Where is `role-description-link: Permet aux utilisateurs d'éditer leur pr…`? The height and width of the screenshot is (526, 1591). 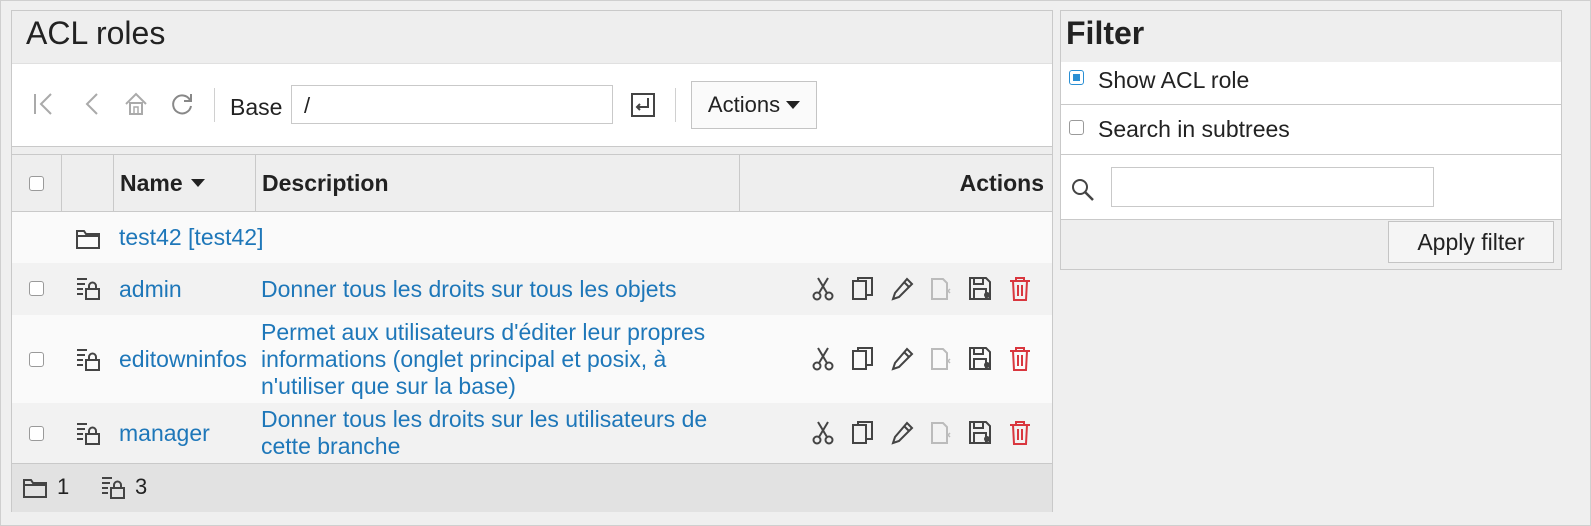 role-description-link: Permet aux utilisateurs d'éditer leur pr… is located at coordinates (483, 359).